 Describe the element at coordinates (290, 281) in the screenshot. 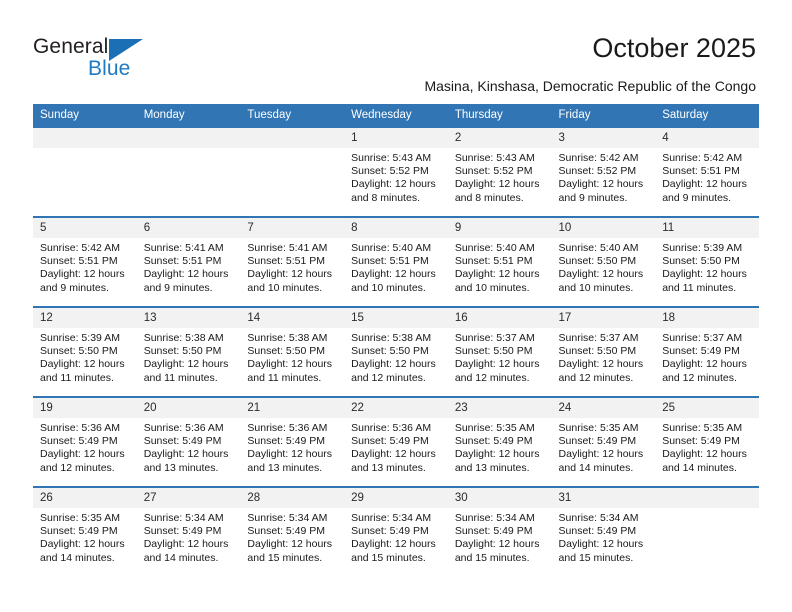

I see `daylight-text: Daylight: 12 hours and 10 minutes.` at that location.